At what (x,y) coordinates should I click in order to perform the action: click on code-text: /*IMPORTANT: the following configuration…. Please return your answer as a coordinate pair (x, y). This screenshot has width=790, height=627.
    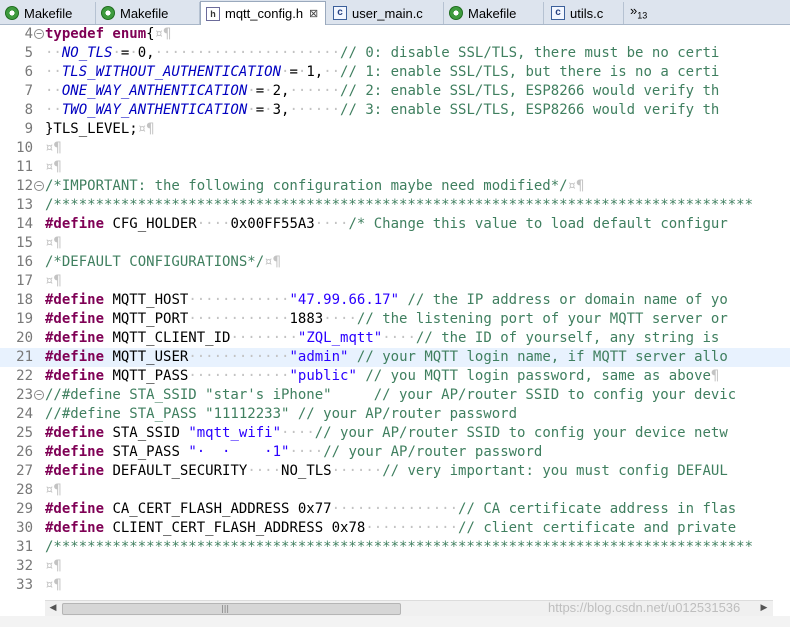
    Looking at the image, I should click on (314, 186).